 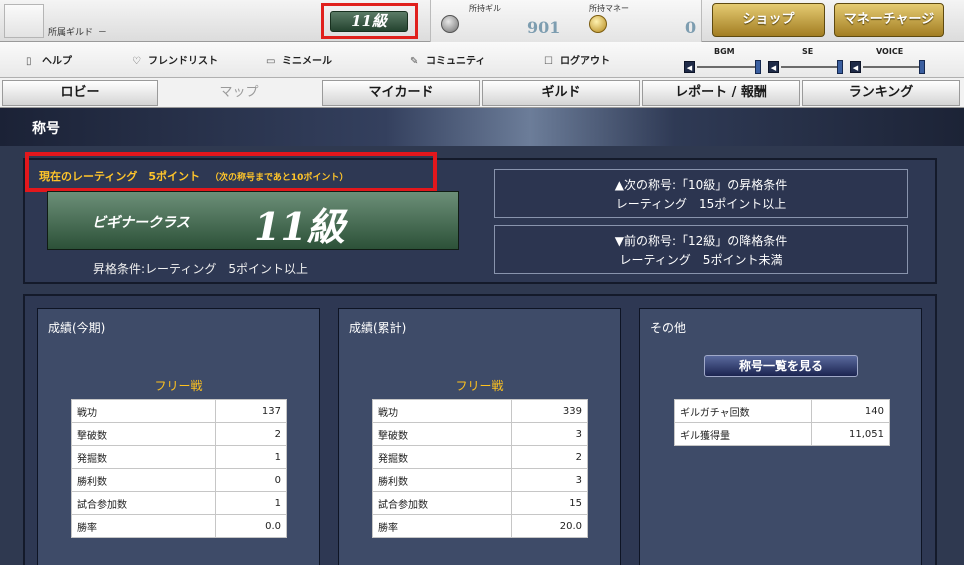 I want to click on stats-total-mode: フリー戦, so click(x=479, y=386).